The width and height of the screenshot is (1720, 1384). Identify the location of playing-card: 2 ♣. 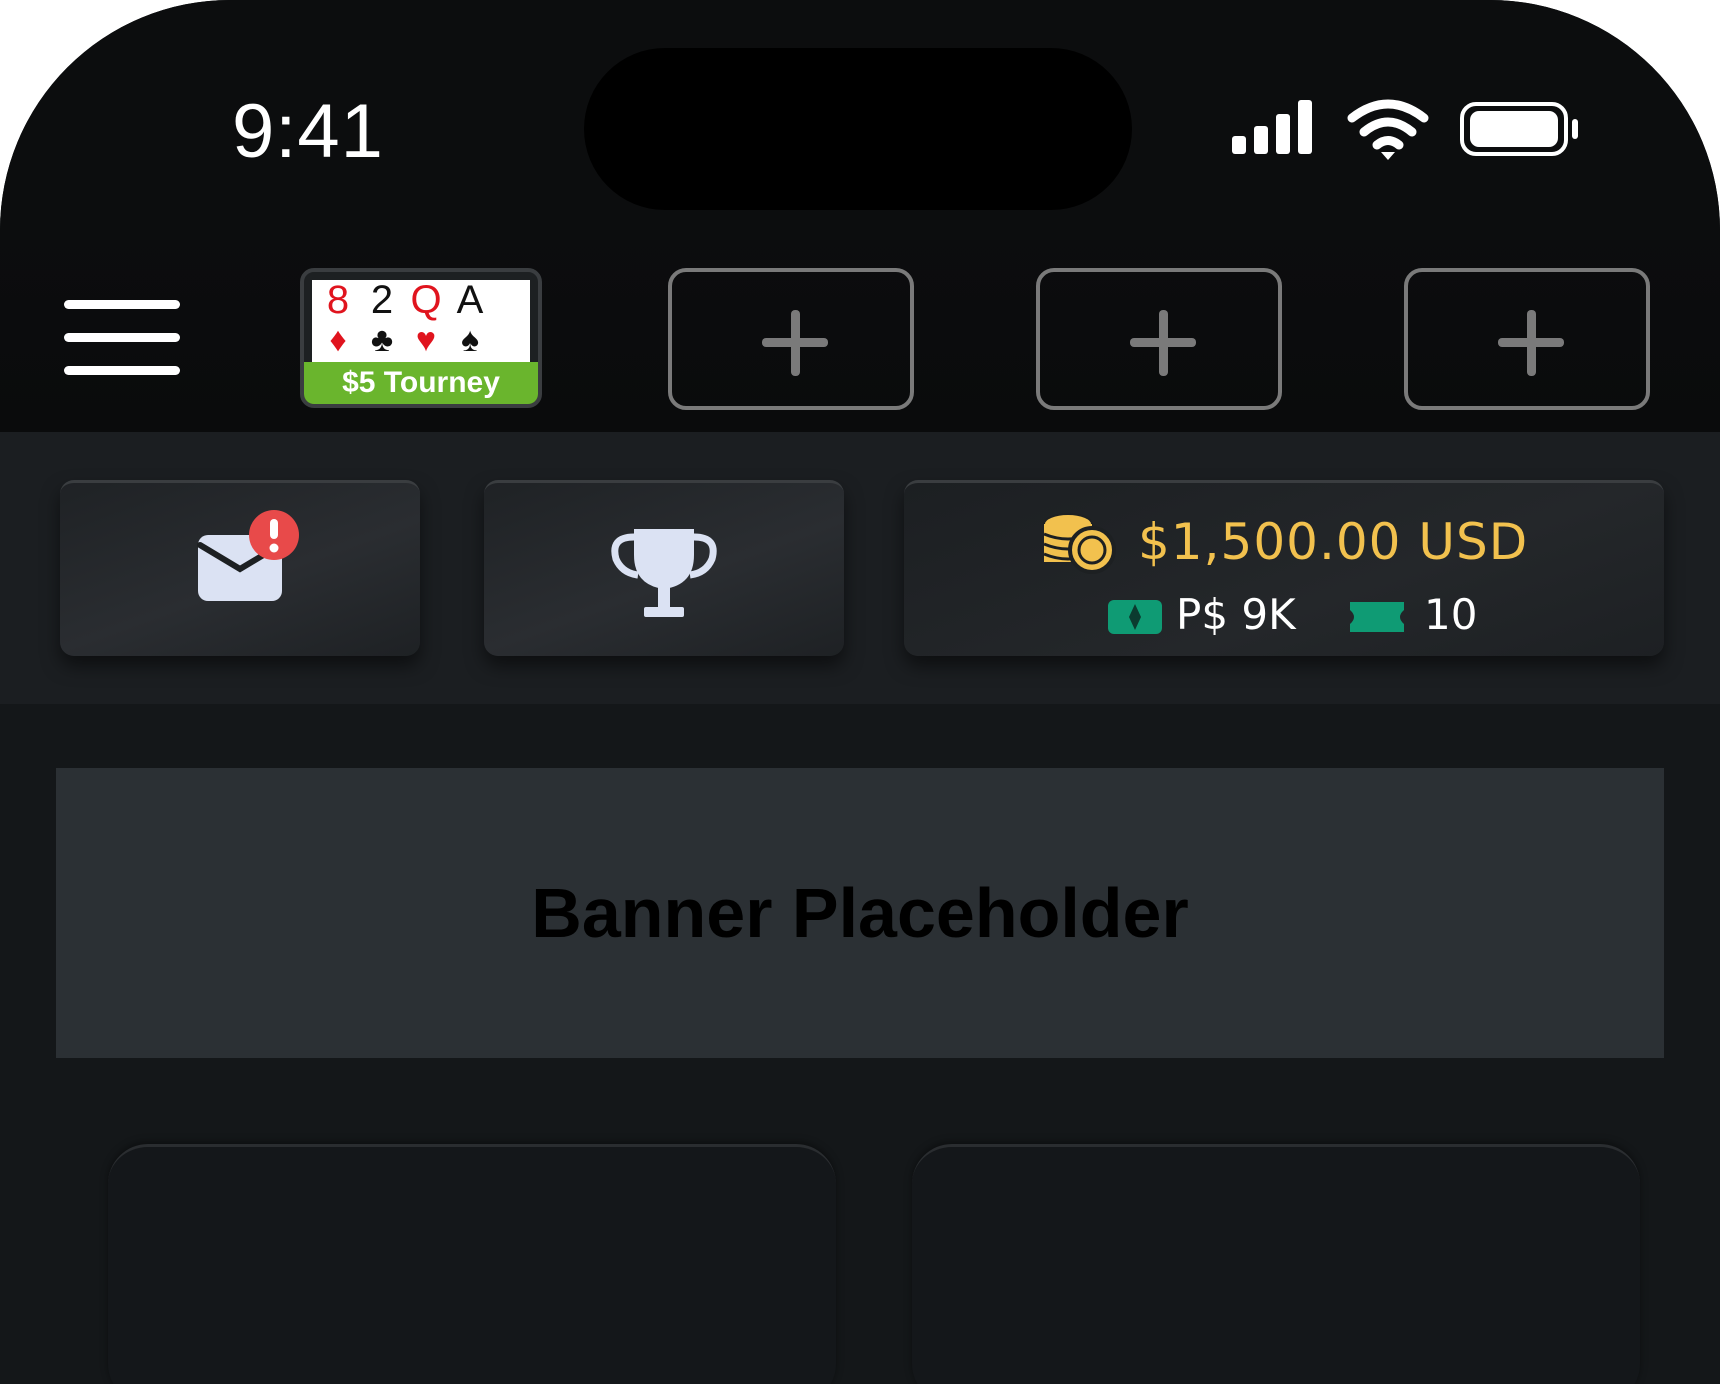
(382, 322).